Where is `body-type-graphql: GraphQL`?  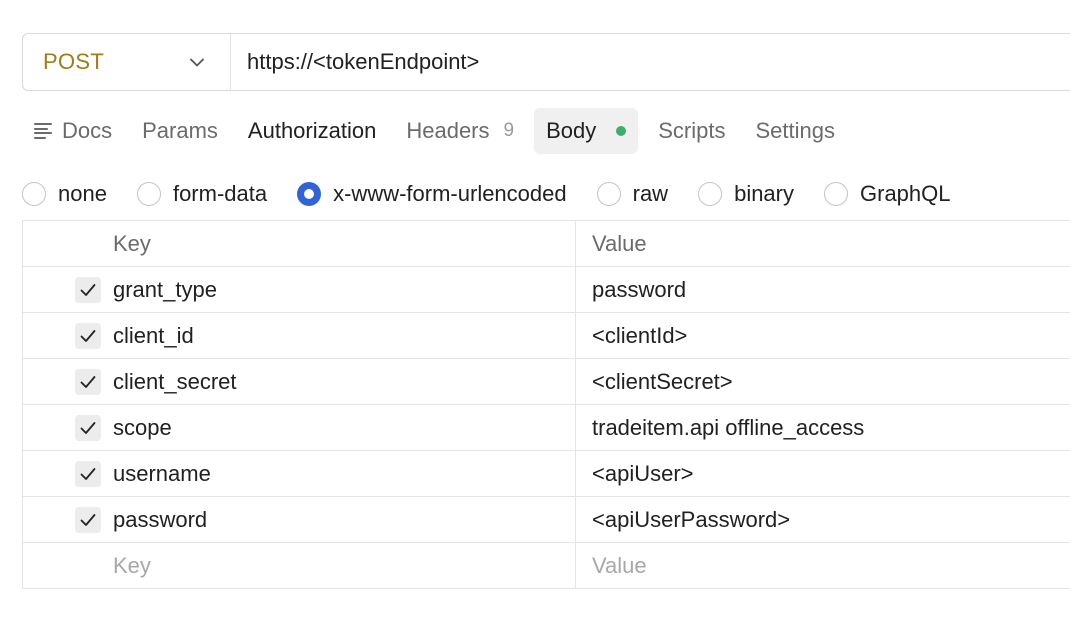 body-type-graphql: GraphQL is located at coordinates (887, 194).